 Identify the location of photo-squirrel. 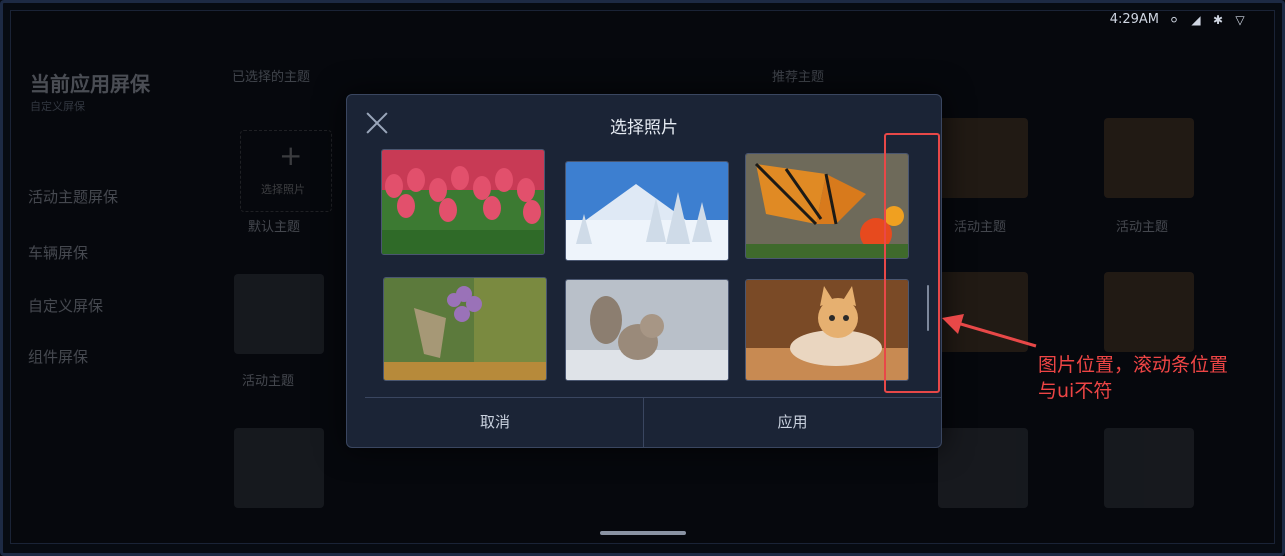
(647, 330).